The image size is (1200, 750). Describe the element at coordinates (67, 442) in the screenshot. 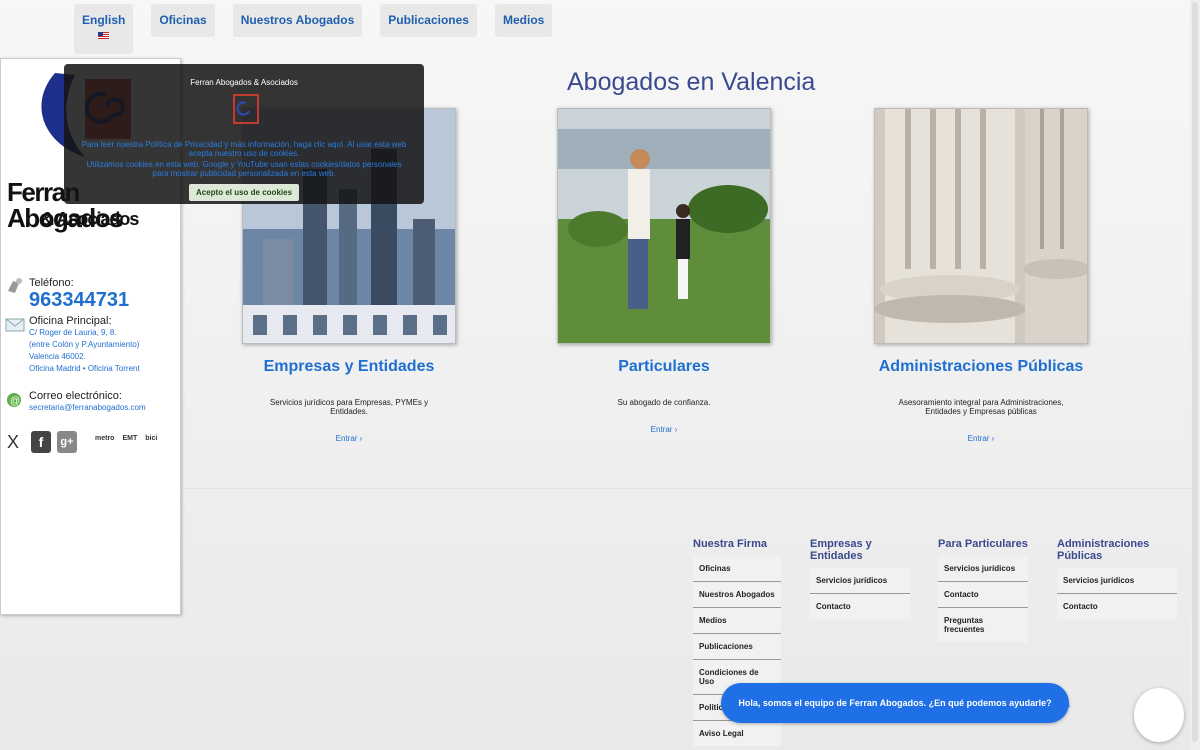

I see `google-plus-icon: g+` at that location.